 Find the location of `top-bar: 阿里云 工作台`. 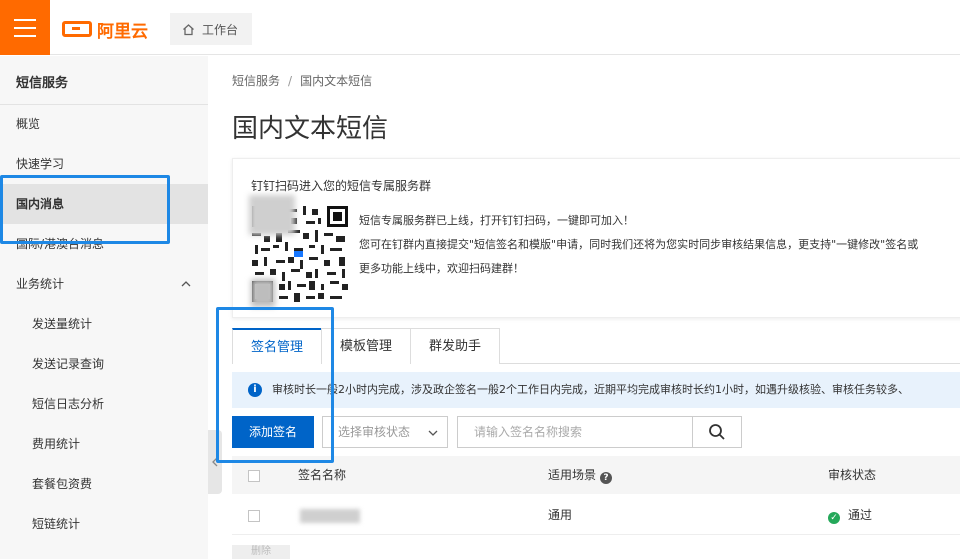

top-bar: 阿里云 工作台 is located at coordinates (480, 27).